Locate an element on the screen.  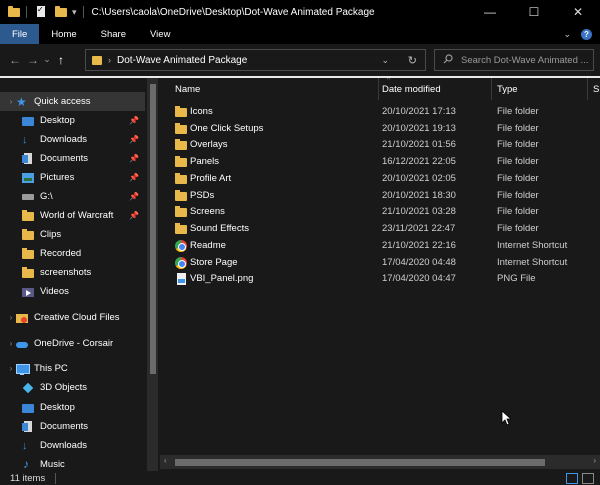
scroll-left-icon: ‹ is located at coordinates (165, 460).